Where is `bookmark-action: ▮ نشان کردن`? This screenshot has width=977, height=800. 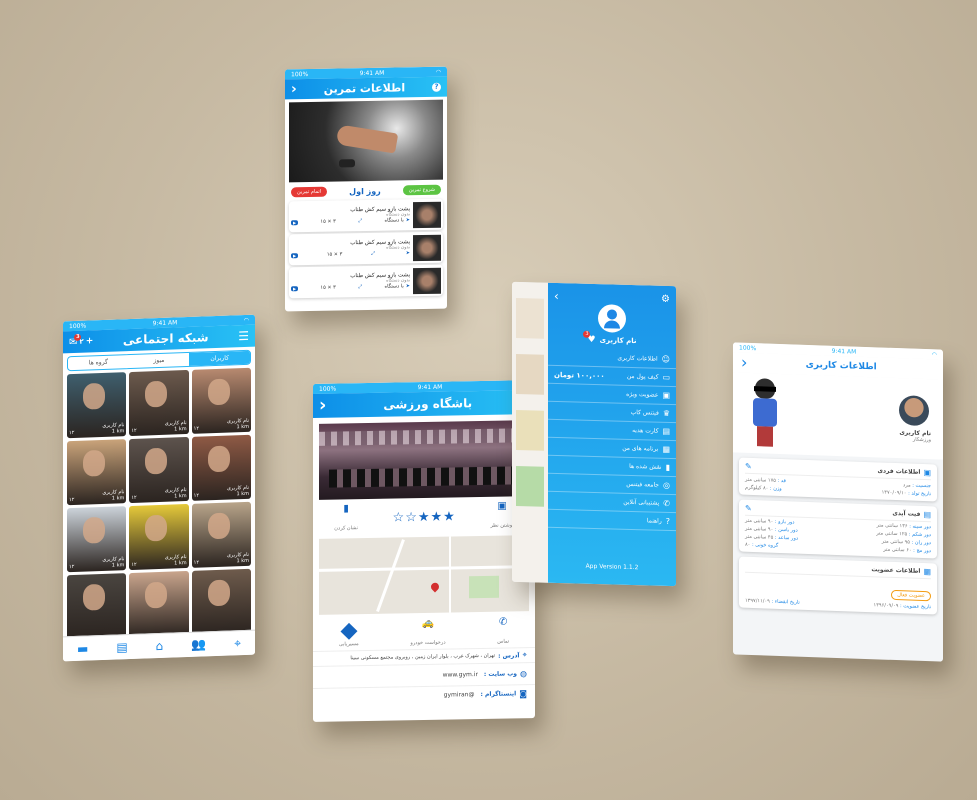 bookmark-action: ▮ نشان کردن is located at coordinates (346, 518).